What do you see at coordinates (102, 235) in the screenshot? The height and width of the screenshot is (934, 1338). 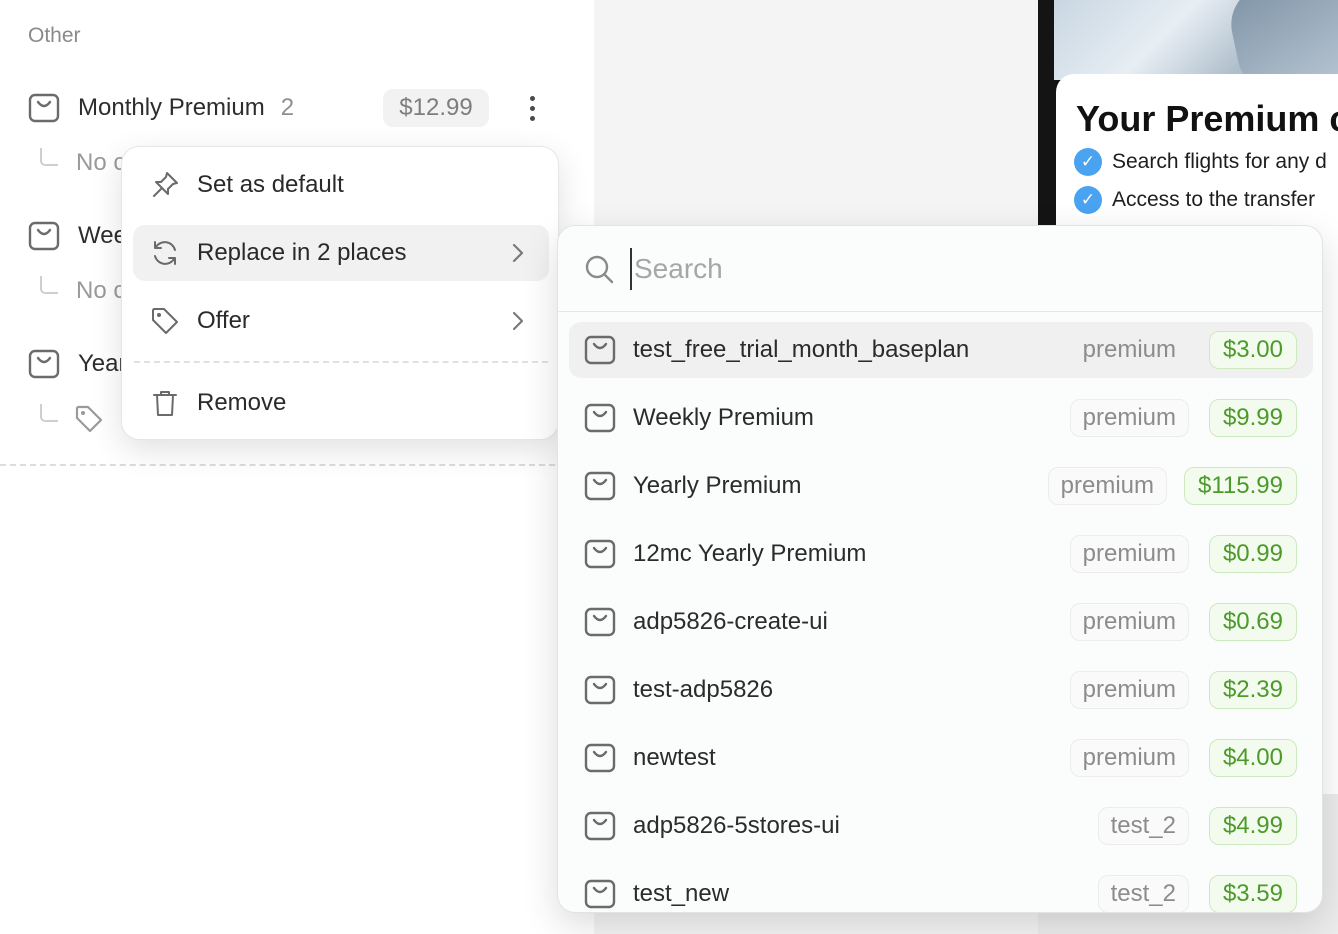 I see `product-name: Wee` at bounding box center [102, 235].